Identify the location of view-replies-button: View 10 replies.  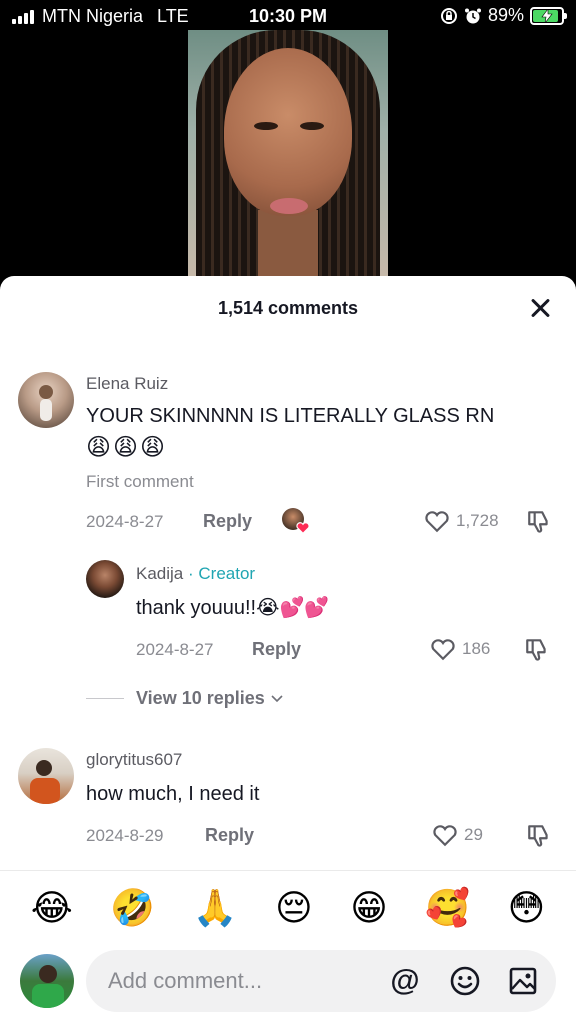
(184, 698).